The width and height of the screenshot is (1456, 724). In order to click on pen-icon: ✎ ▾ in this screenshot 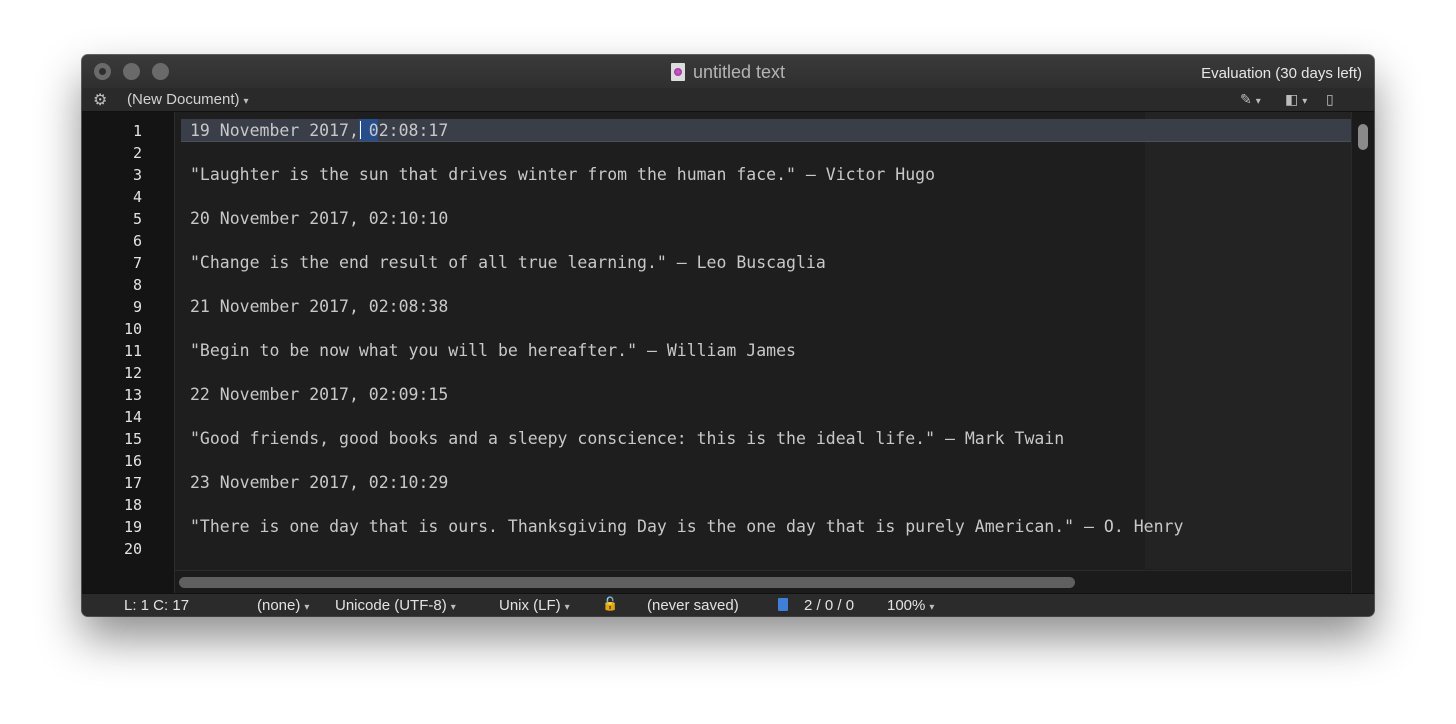, I will do `click(1250, 99)`.